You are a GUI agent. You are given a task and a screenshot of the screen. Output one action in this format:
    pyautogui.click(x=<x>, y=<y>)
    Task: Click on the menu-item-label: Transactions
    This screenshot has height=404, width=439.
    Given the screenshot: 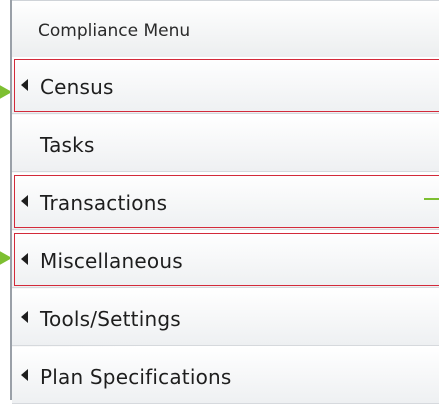 What is the action you would take?
    pyautogui.click(x=104, y=203)
    